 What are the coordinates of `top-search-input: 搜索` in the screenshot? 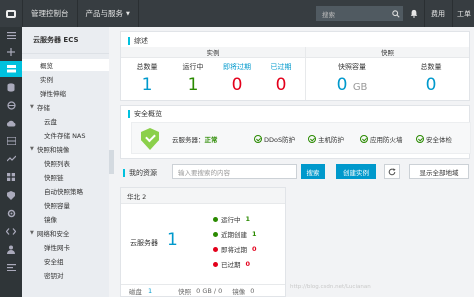 It's located at (352, 13).